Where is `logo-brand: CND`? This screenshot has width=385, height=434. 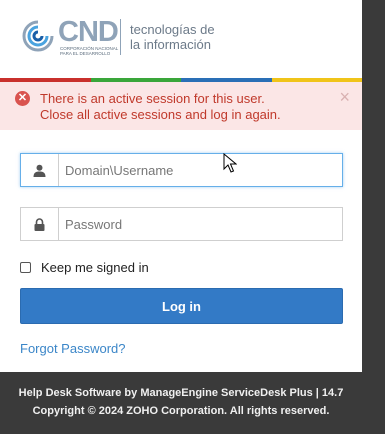 logo-brand: CND is located at coordinates (88, 32).